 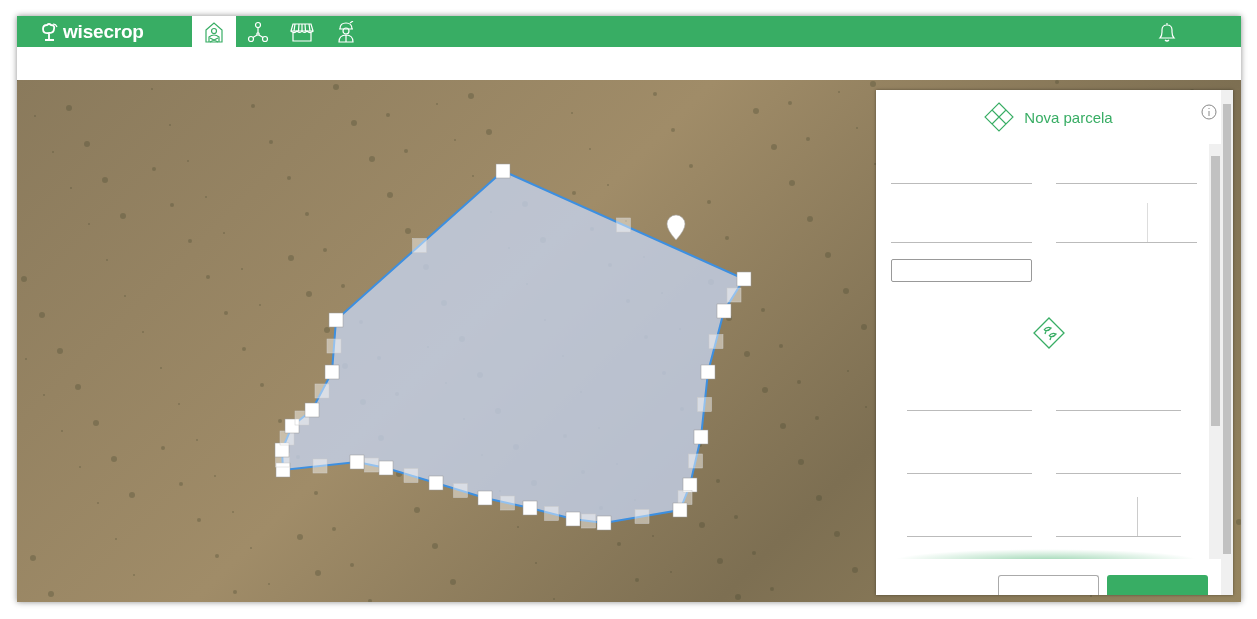 I want to click on nodes-icon, so click(x=258, y=31).